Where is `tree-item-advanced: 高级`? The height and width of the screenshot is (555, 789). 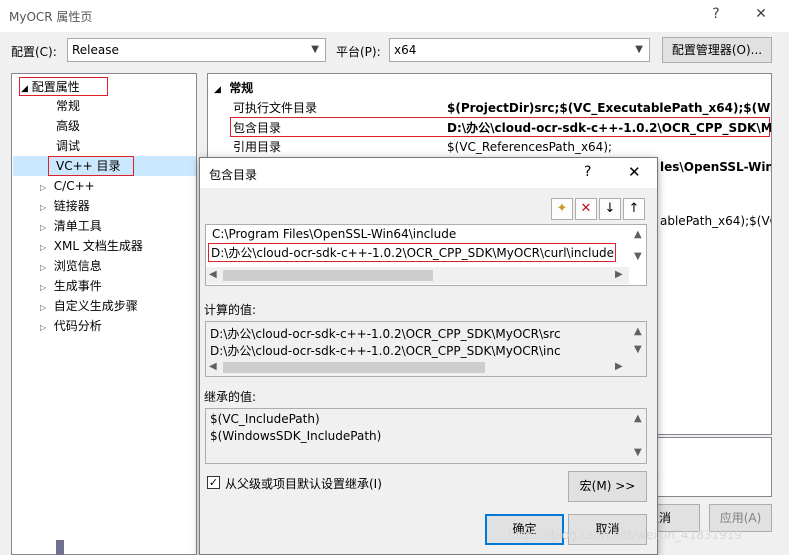 tree-item-advanced: 高级 is located at coordinates (68, 126).